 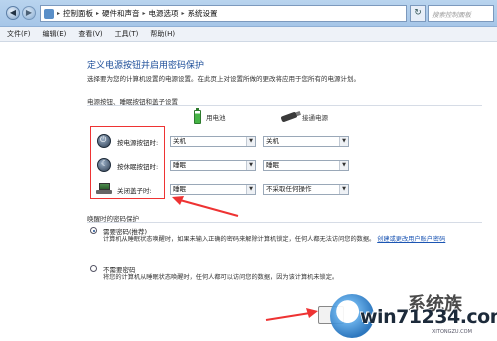 What do you see at coordinates (428, 317) in the screenshot?
I see `watermark-text: win71234.com` at bounding box center [428, 317].